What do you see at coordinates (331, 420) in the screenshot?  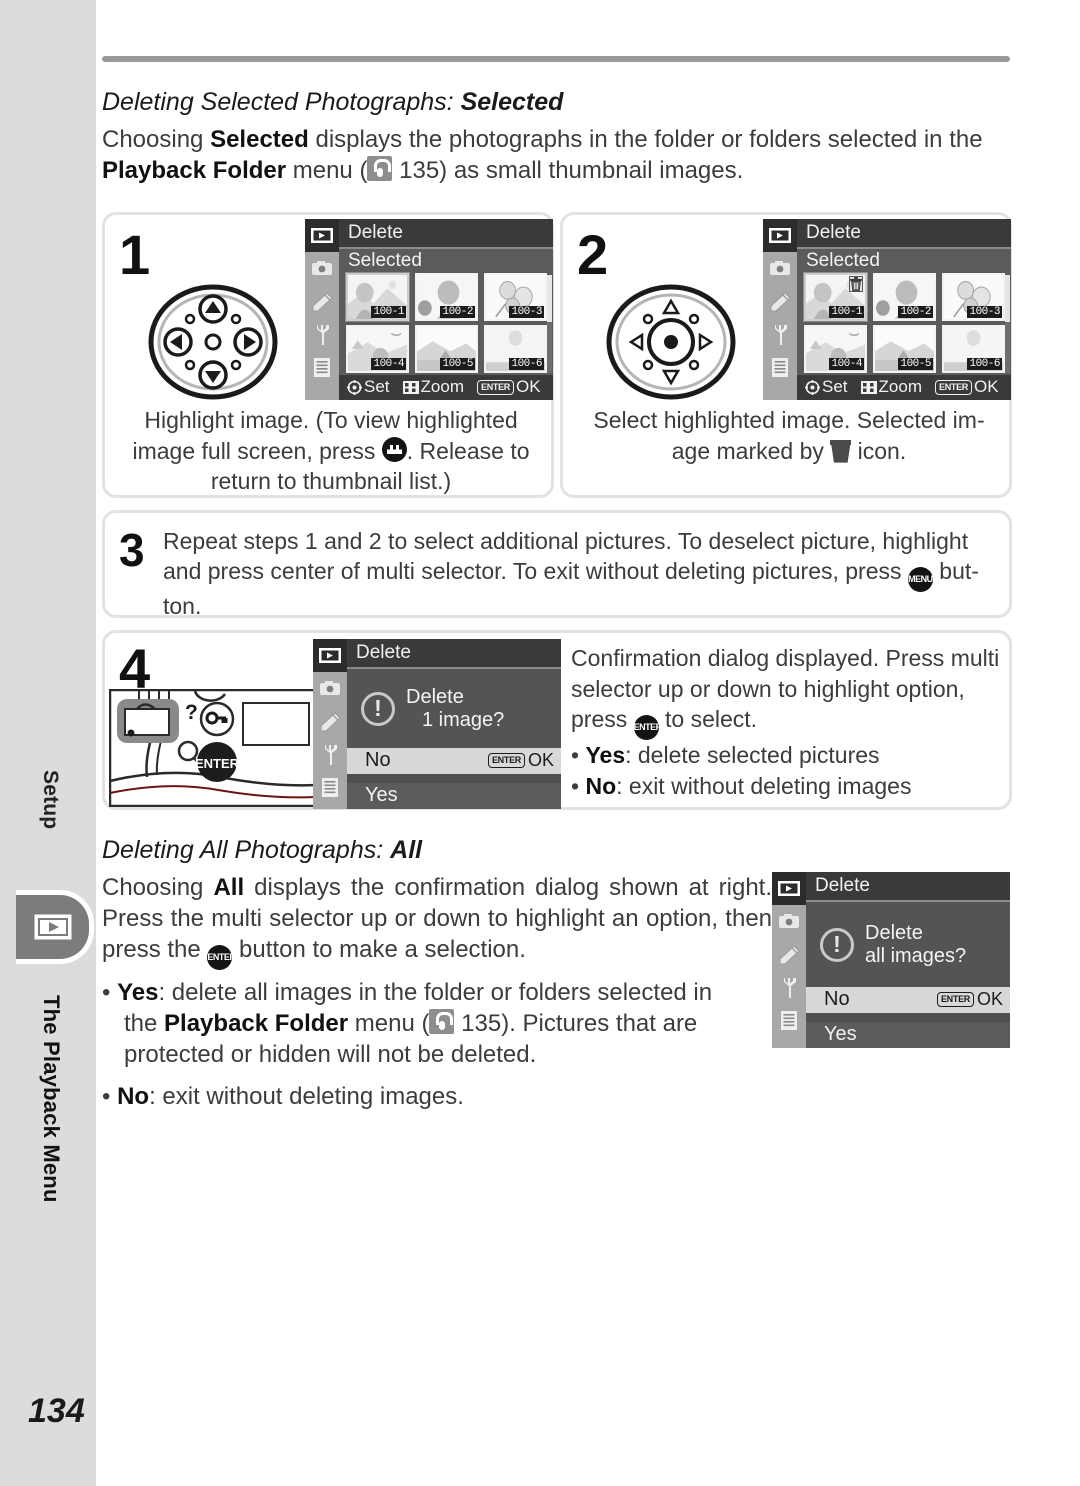 I see `step-1-caption-line1: Highlight image. (To view highlighted` at bounding box center [331, 420].